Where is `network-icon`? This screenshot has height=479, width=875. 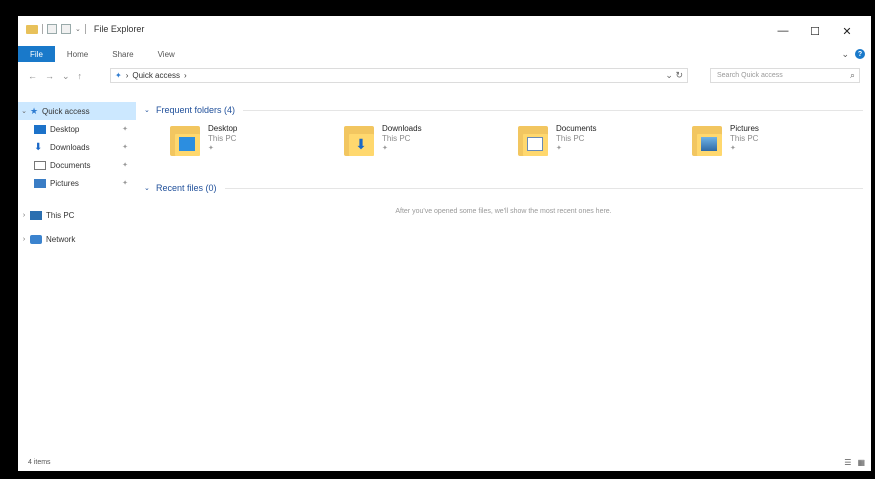
network-icon is located at coordinates (36, 239).